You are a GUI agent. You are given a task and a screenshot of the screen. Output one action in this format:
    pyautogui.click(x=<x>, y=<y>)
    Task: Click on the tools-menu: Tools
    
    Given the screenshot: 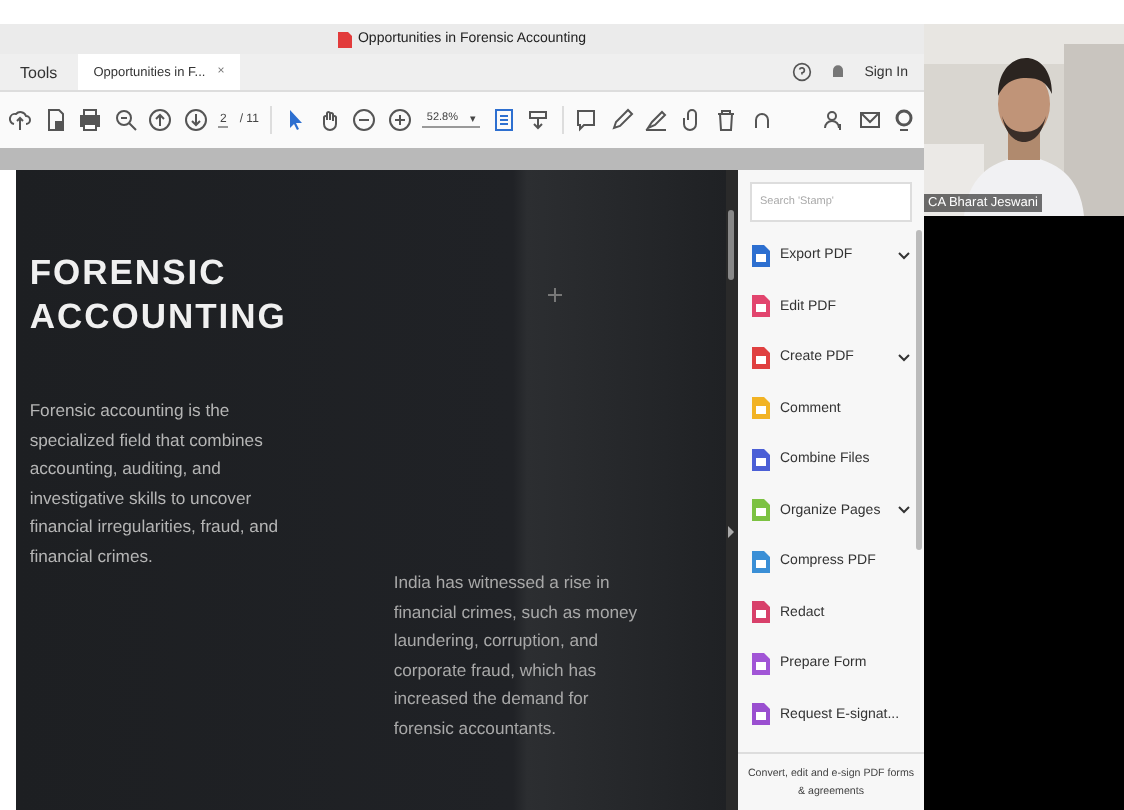 What is the action you would take?
    pyautogui.click(x=39, y=72)
    